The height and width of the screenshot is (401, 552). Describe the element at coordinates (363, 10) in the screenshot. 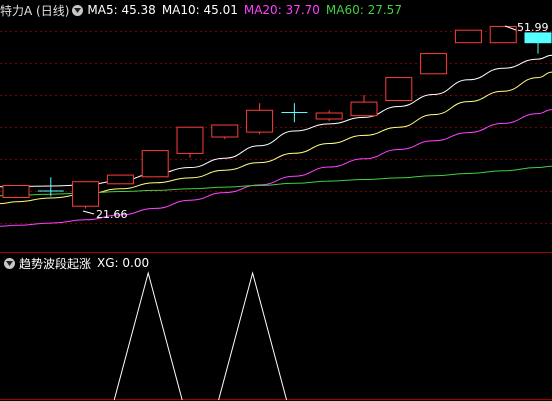

I see `ma60-value: MA60: 27.57` at that location.